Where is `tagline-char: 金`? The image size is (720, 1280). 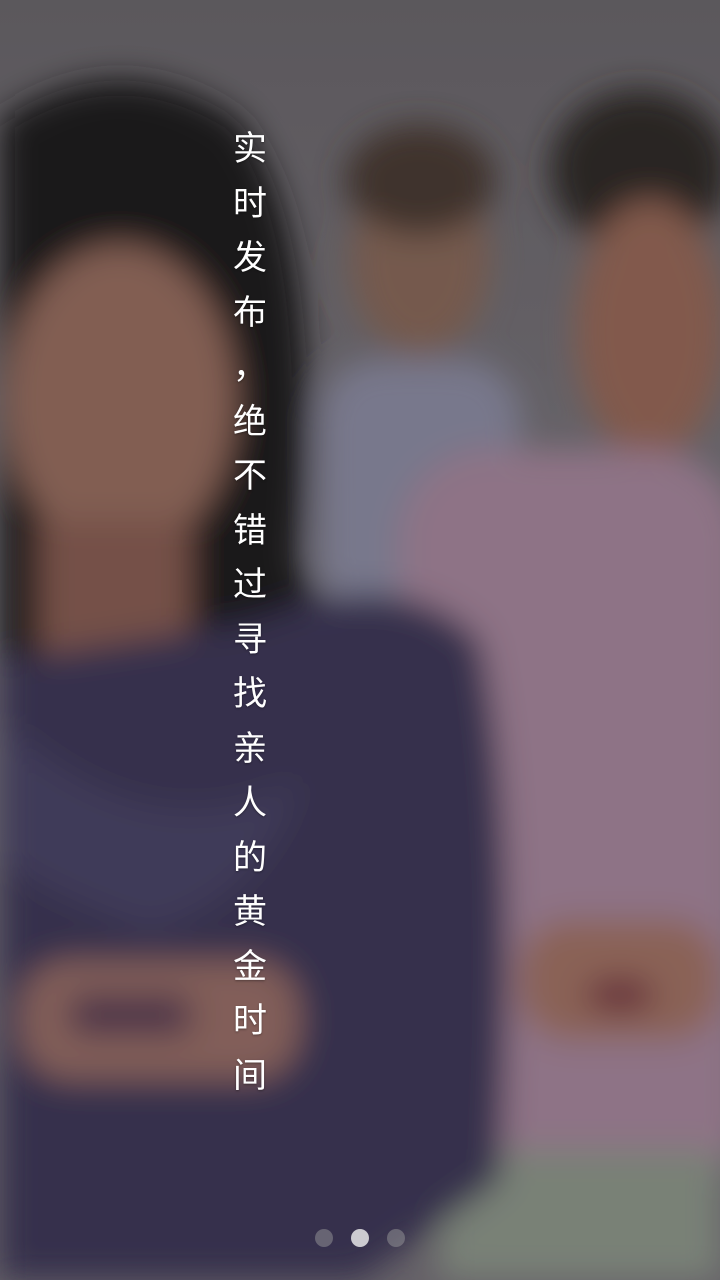 tagline-char: 金 is located at coordinates (250, 966).